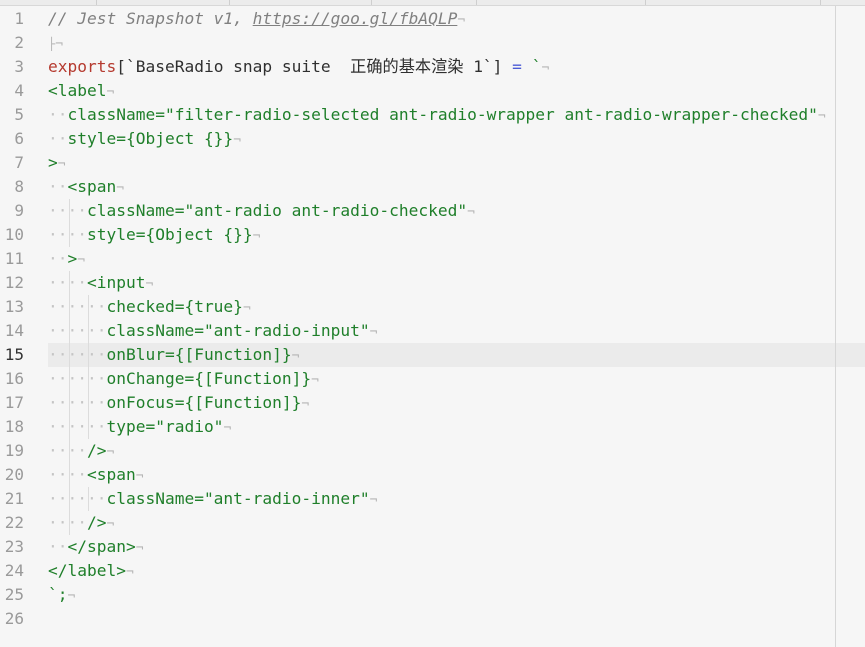 The image size is (865, 647). What do you see at coordinates (441, 43) in the screenshot?
I see `code-line: ├¬` at bounding box center [441, 43].